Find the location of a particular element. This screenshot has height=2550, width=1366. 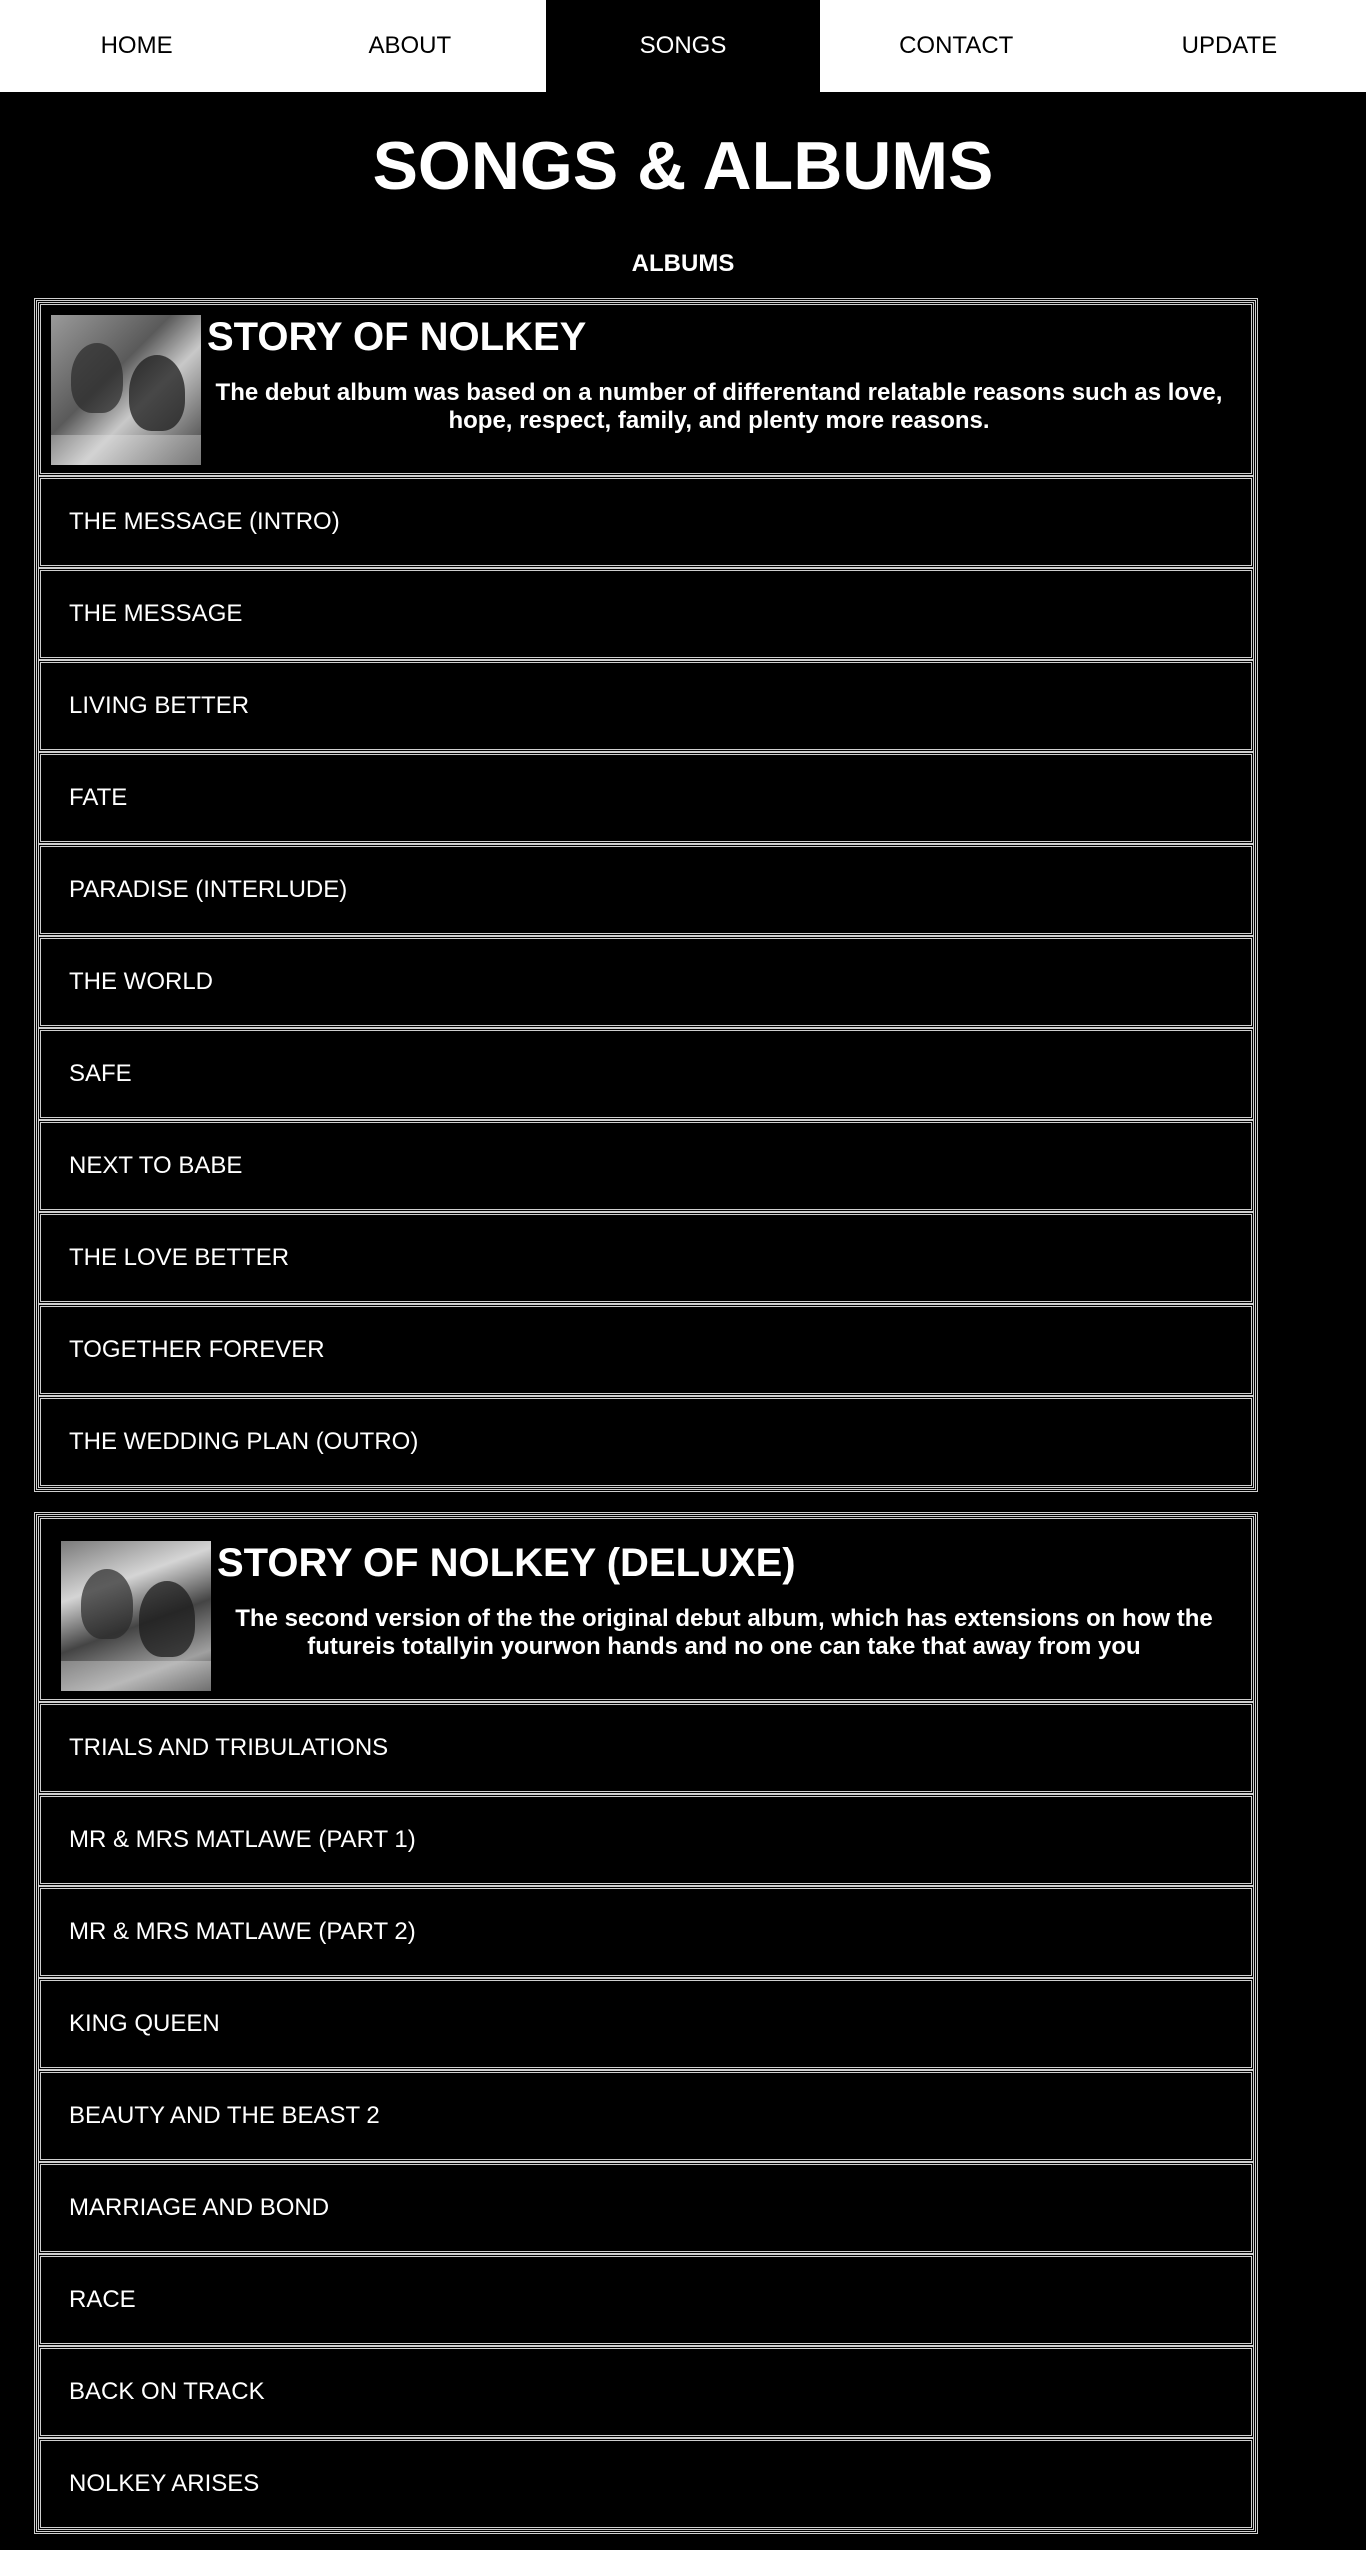

track-item: MR & MRS MATLAWE (PART 1) is located at coordinates (646, 1840).